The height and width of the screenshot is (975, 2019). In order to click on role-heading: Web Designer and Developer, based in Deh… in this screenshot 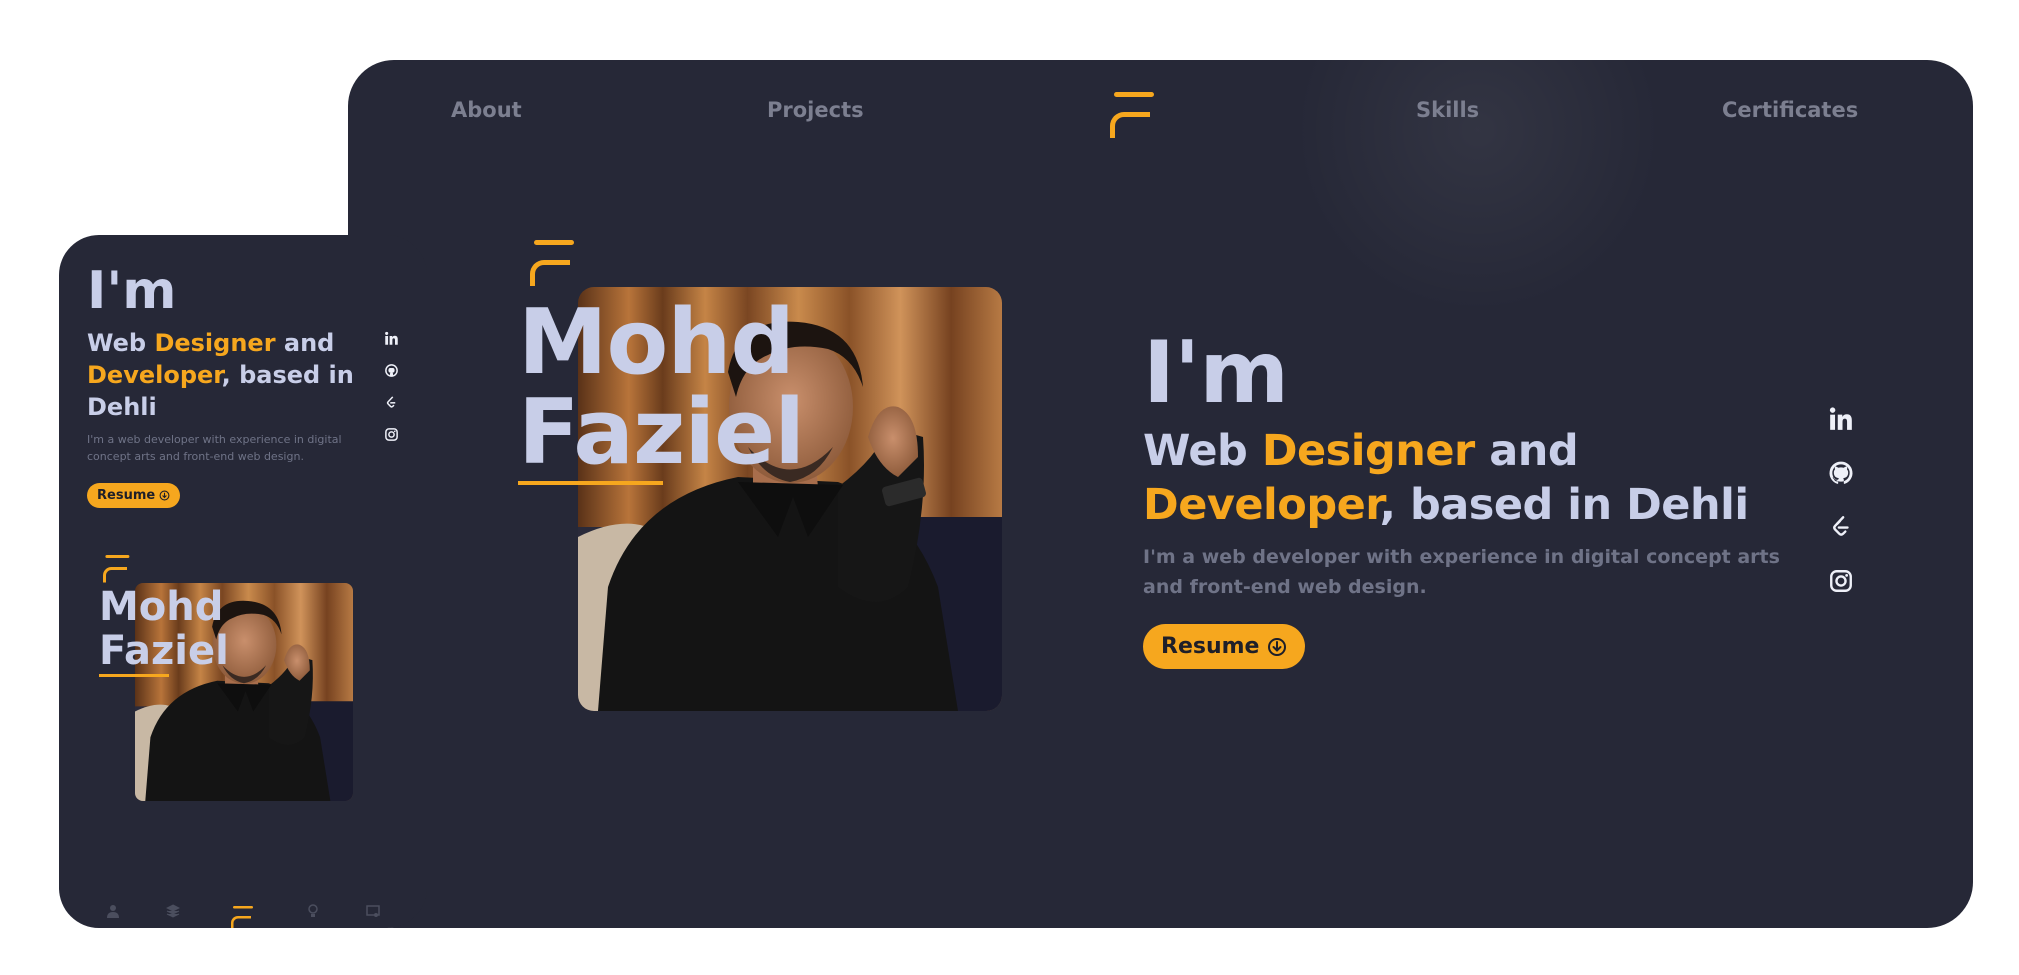, I will do `click(1446, 478)`.